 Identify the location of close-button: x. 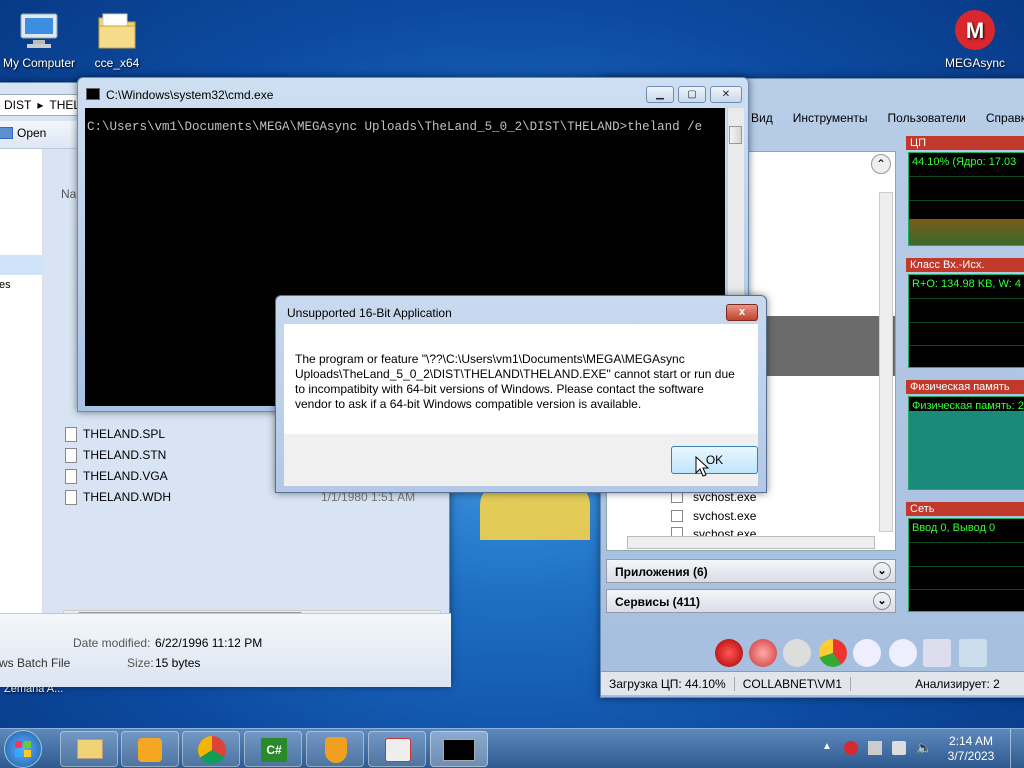
(742, 312).